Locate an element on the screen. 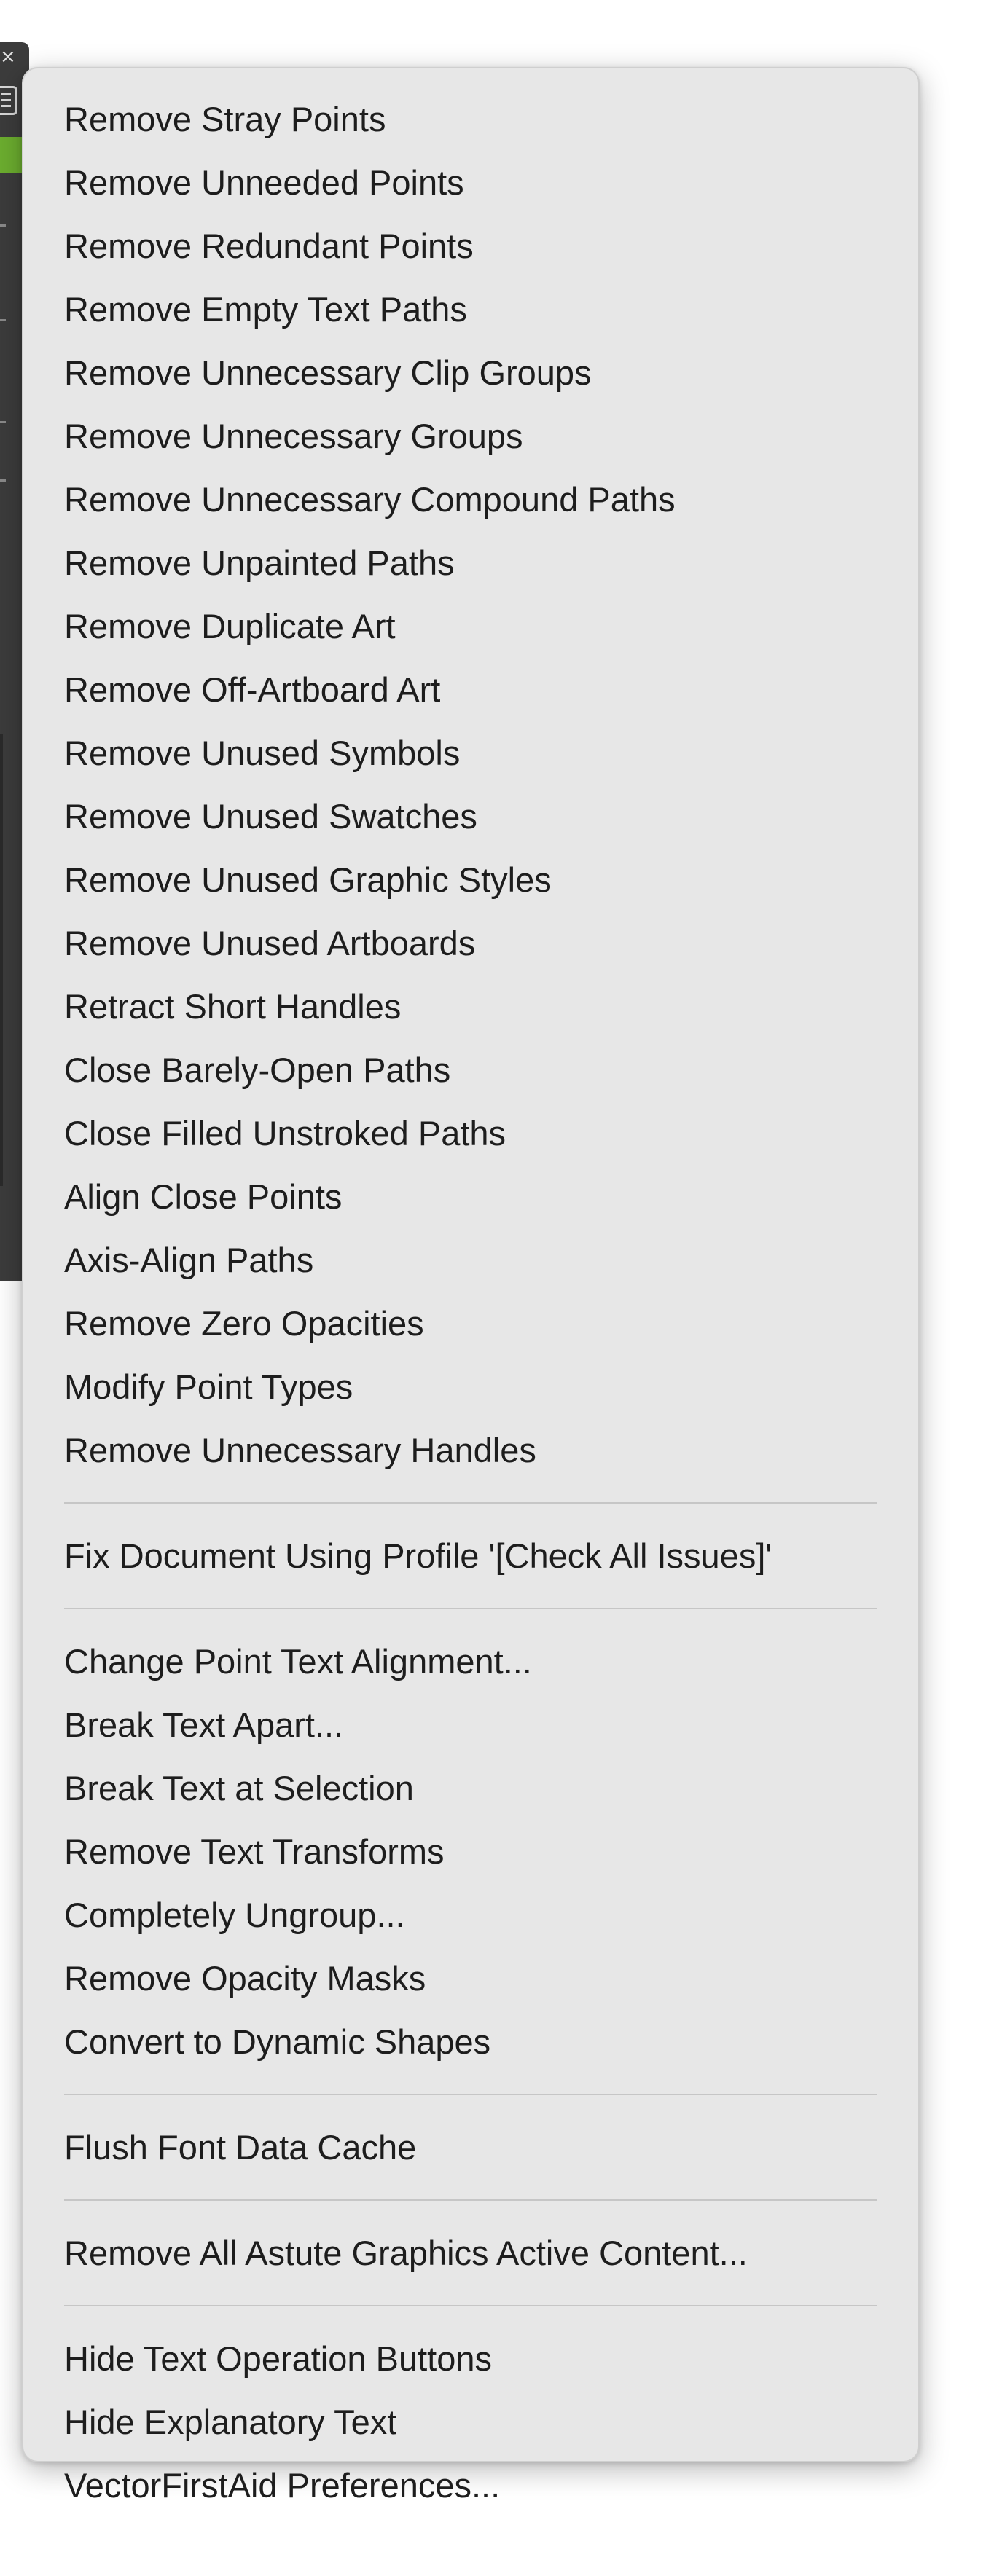 Image resolution: width=994 pixels, height=2576 pixels. menu-item: Remove Off-Artboard Art is located at coordinates (471, 689).